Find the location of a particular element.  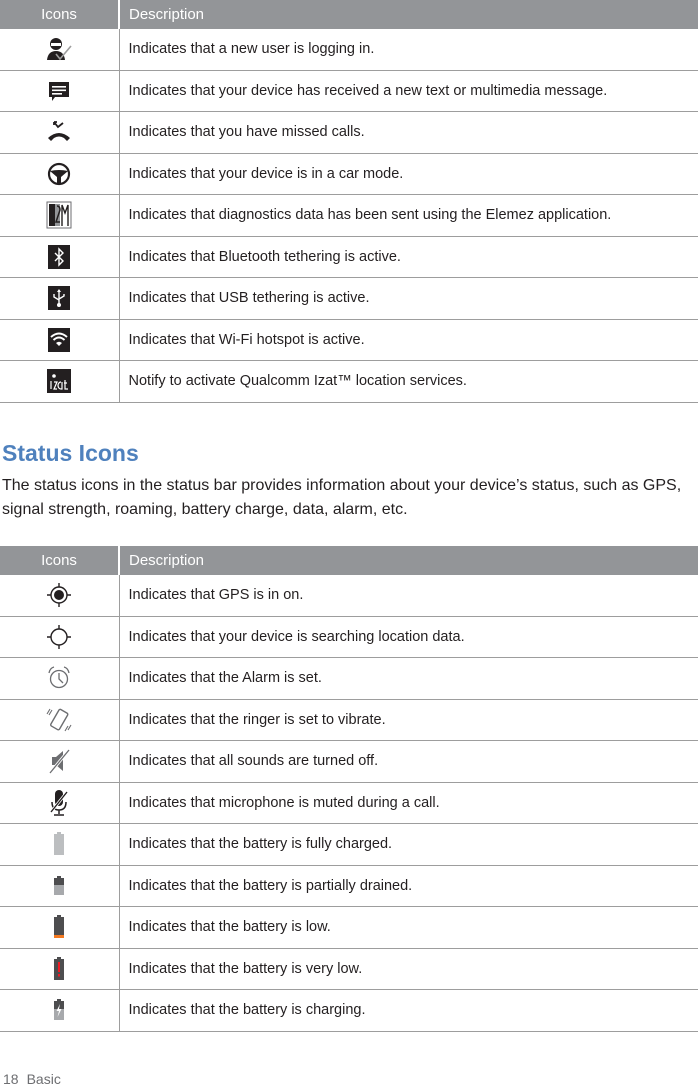

usb-tethering-icon is located at coordinates (59, 298).